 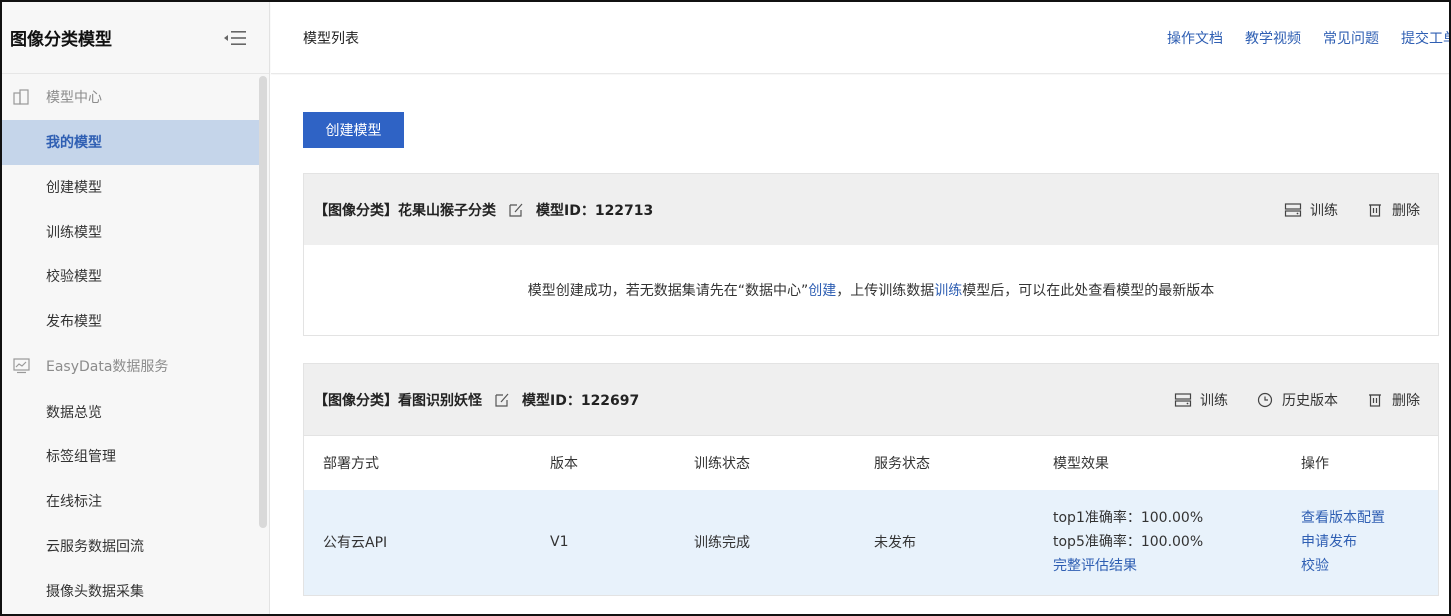 I want to click on chart-monitor-icon, so click(x=21, y=366).